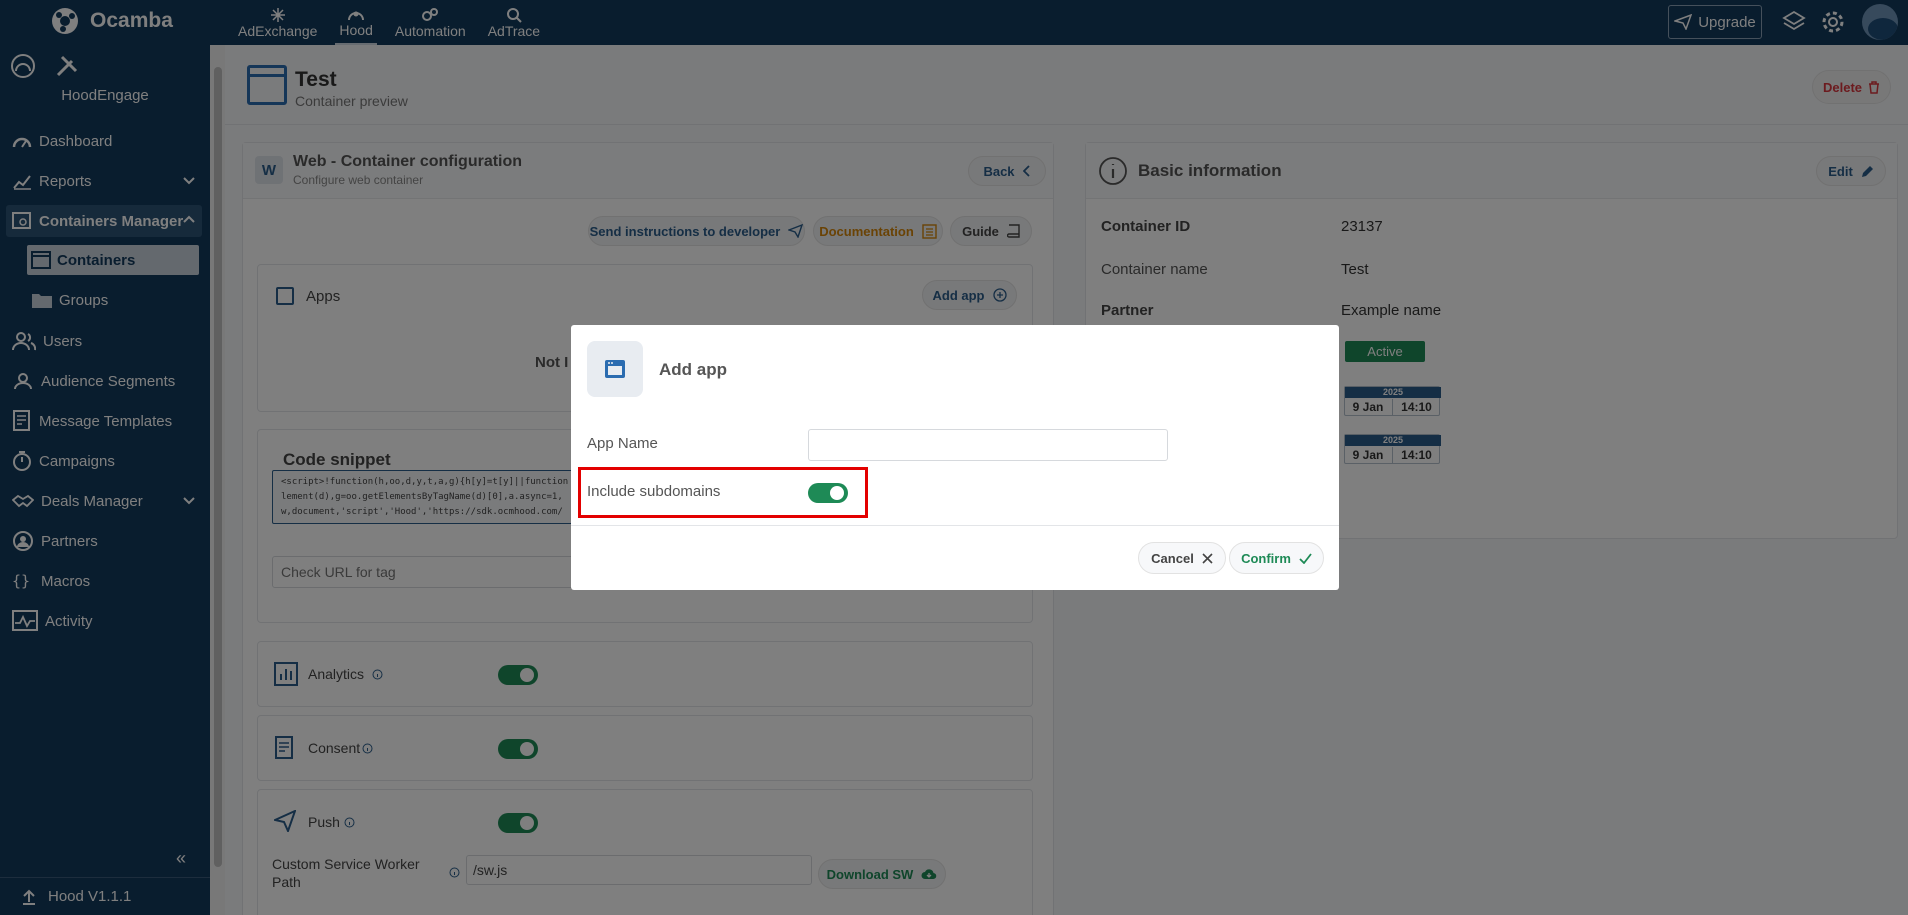  I want to click on confirm-button: Confirm, so click(1276, 558).